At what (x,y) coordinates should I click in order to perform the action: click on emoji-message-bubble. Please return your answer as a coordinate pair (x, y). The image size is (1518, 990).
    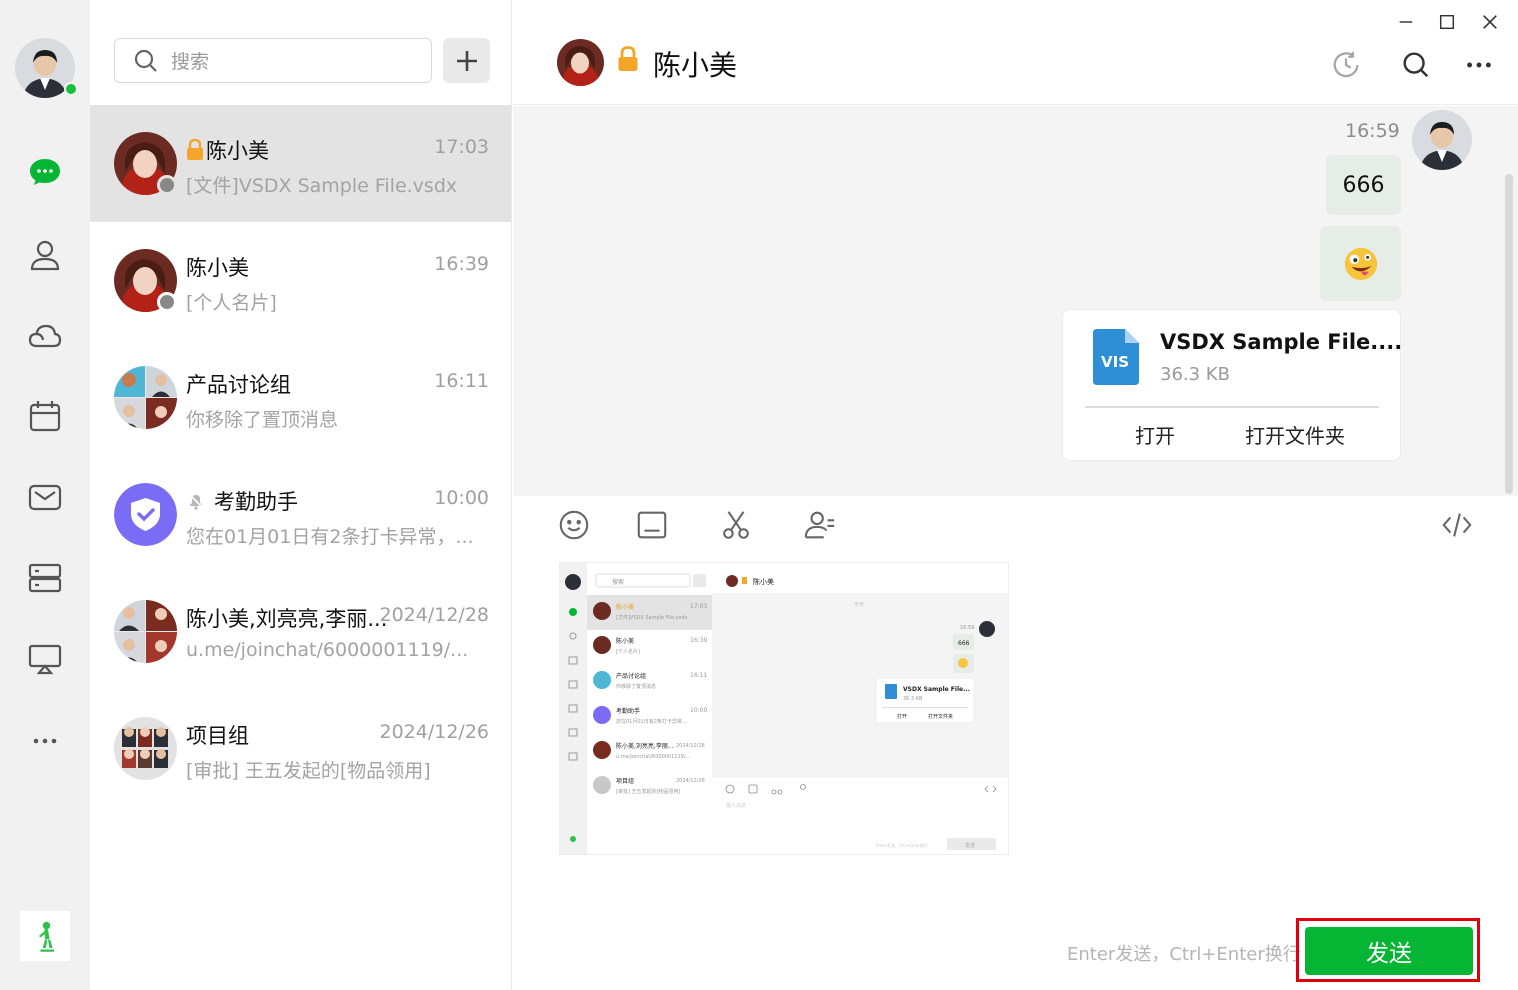
    Looking at the image, I should click on (1360, 263).